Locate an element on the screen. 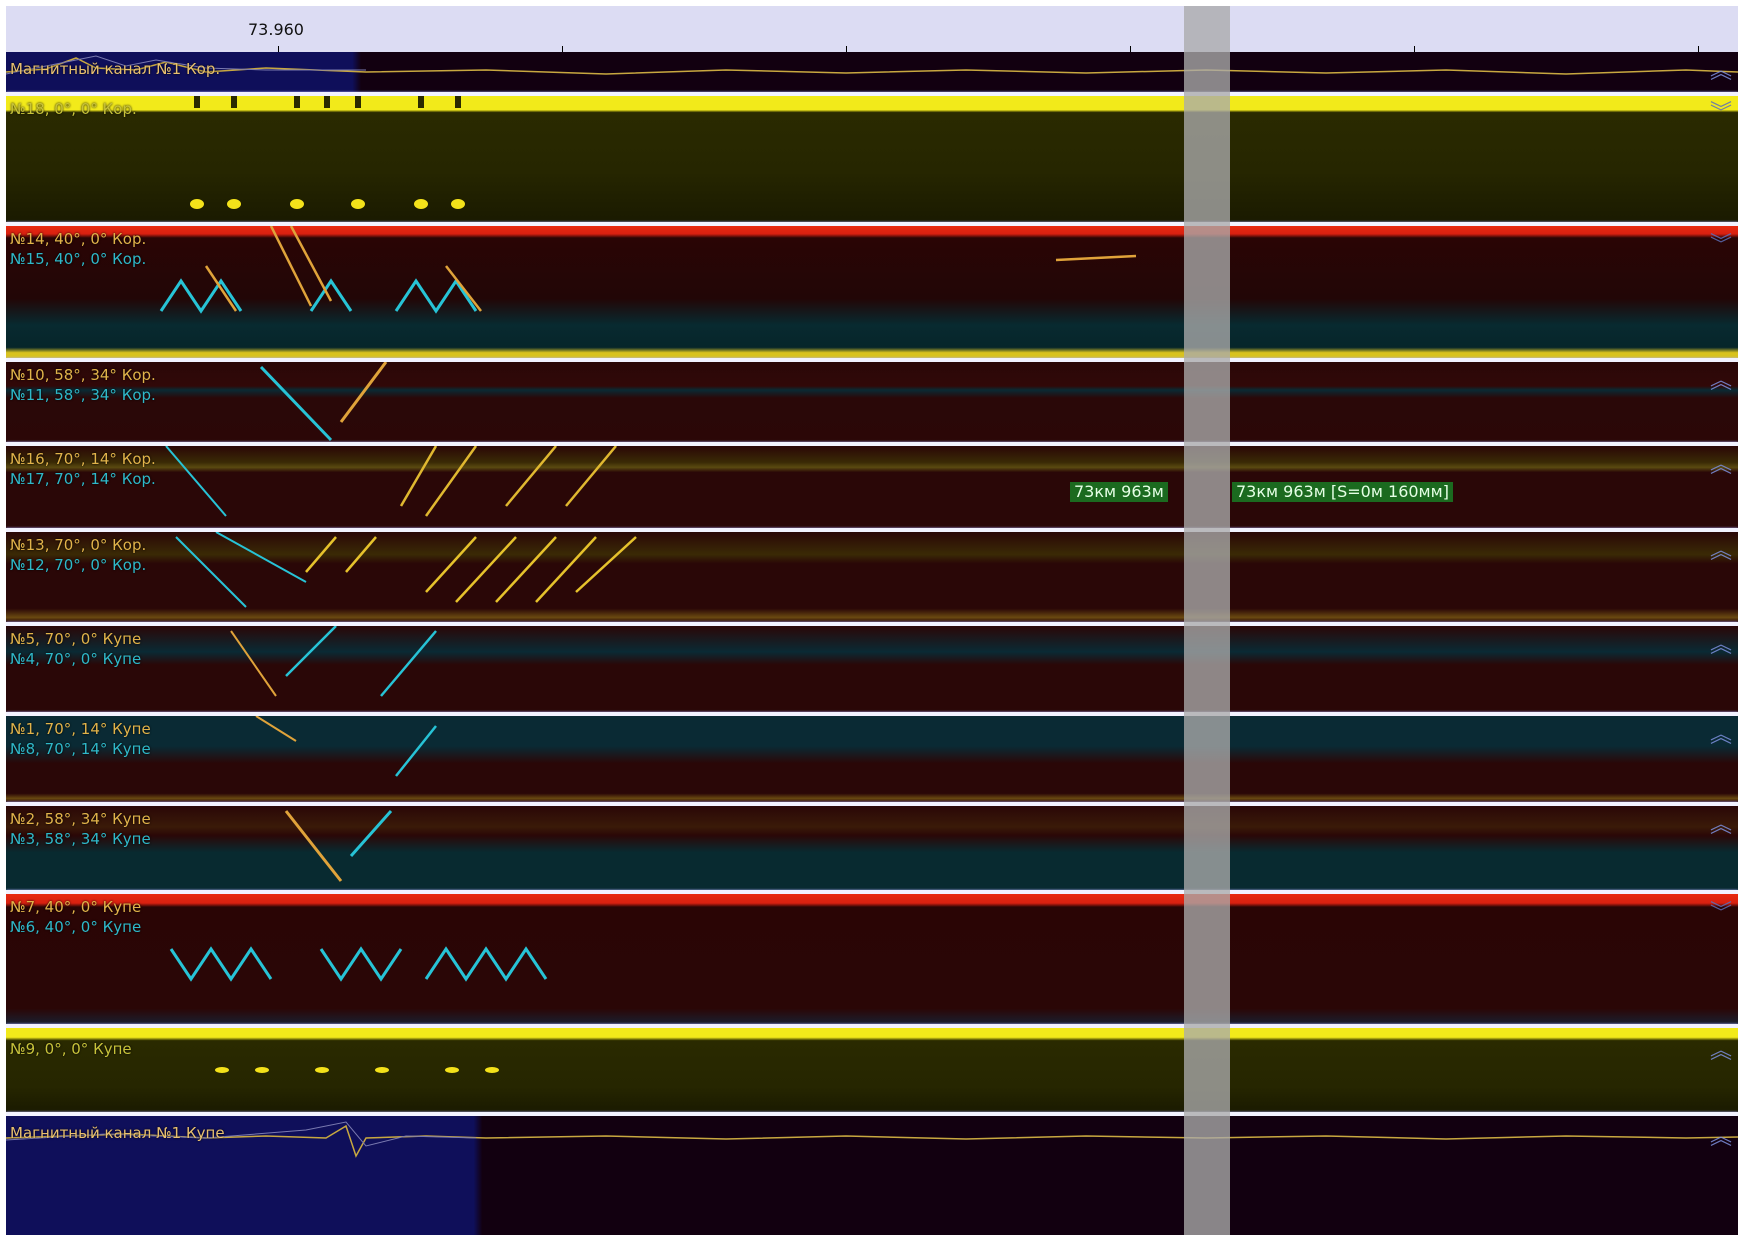 Image resolution: width=1744 pixels, height=1239 pixels. panel-magnetic-bottom: Магнитный канал №1 Купе ︽ is located at coordinates (872, 1175).